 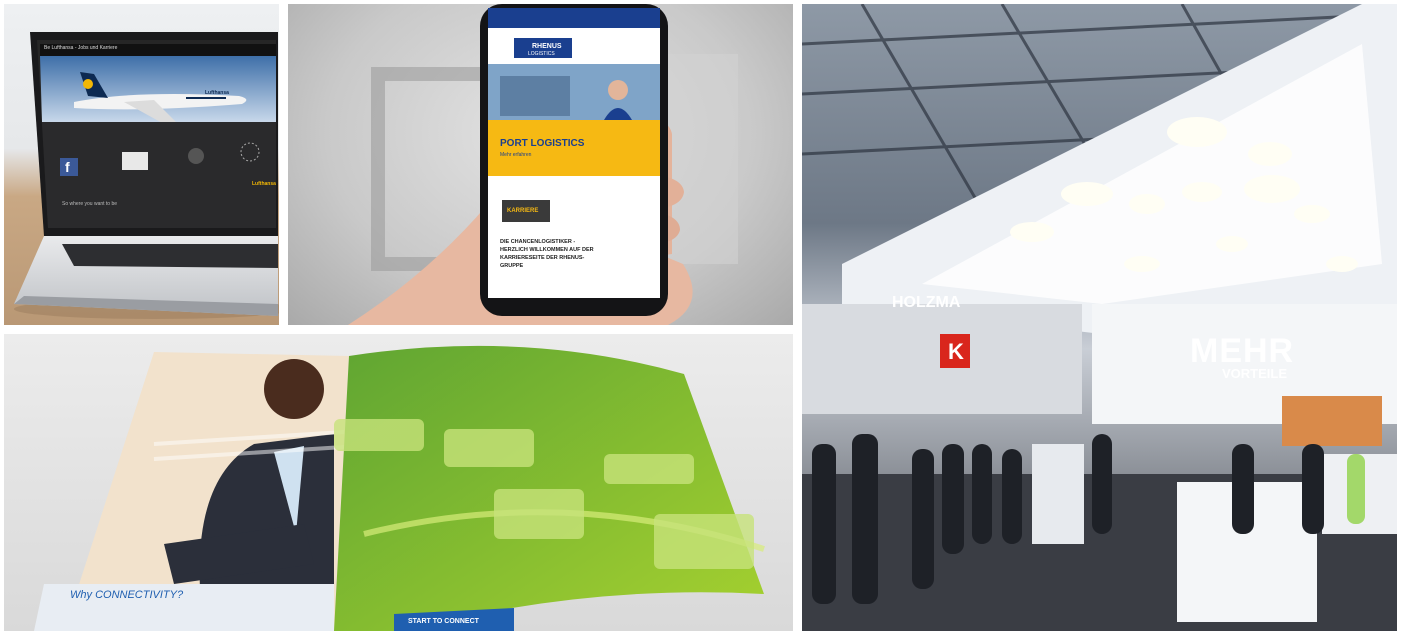 What do you see at coordinates (512, 266) in the screenshot?
I see `body-text-line: GRUPPE` at bounding box center [512, 266].